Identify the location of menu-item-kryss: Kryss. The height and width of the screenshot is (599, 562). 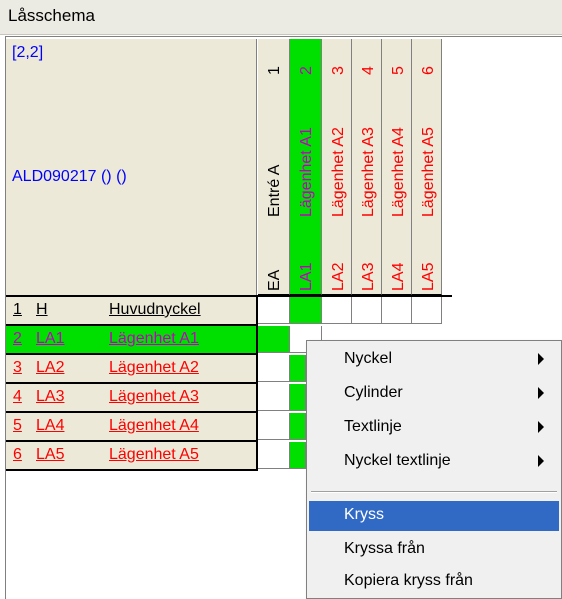
(434, 516).